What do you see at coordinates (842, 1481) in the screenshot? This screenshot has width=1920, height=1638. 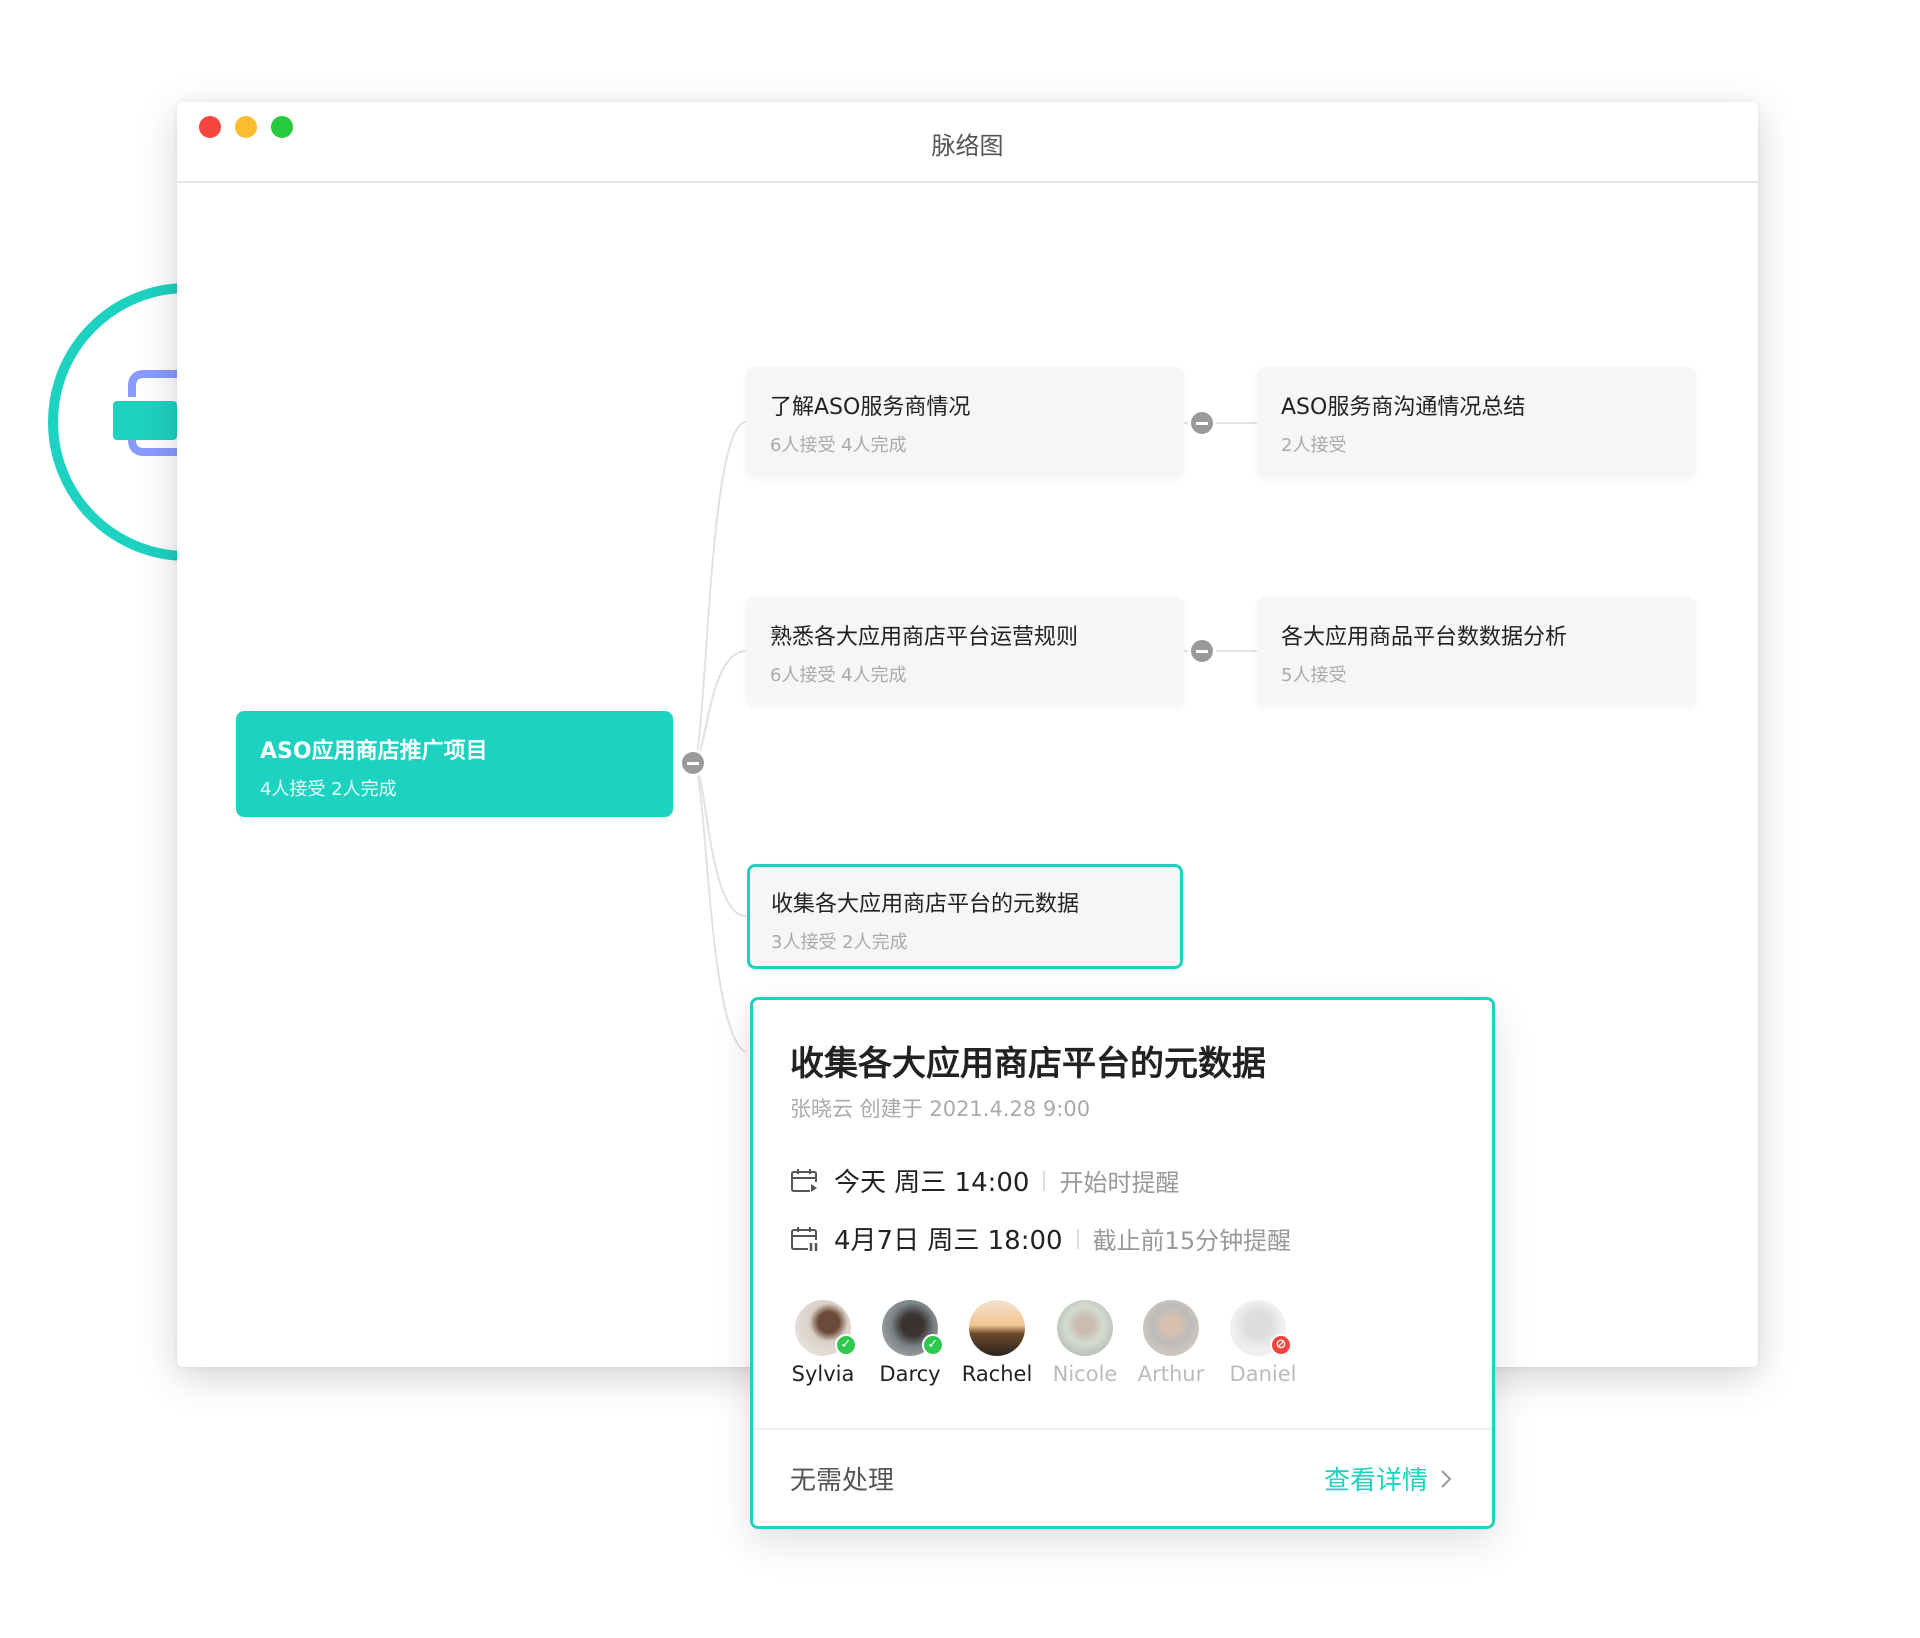 I see `no-action-label: 无需处理` at bounding box center [842, 1481].